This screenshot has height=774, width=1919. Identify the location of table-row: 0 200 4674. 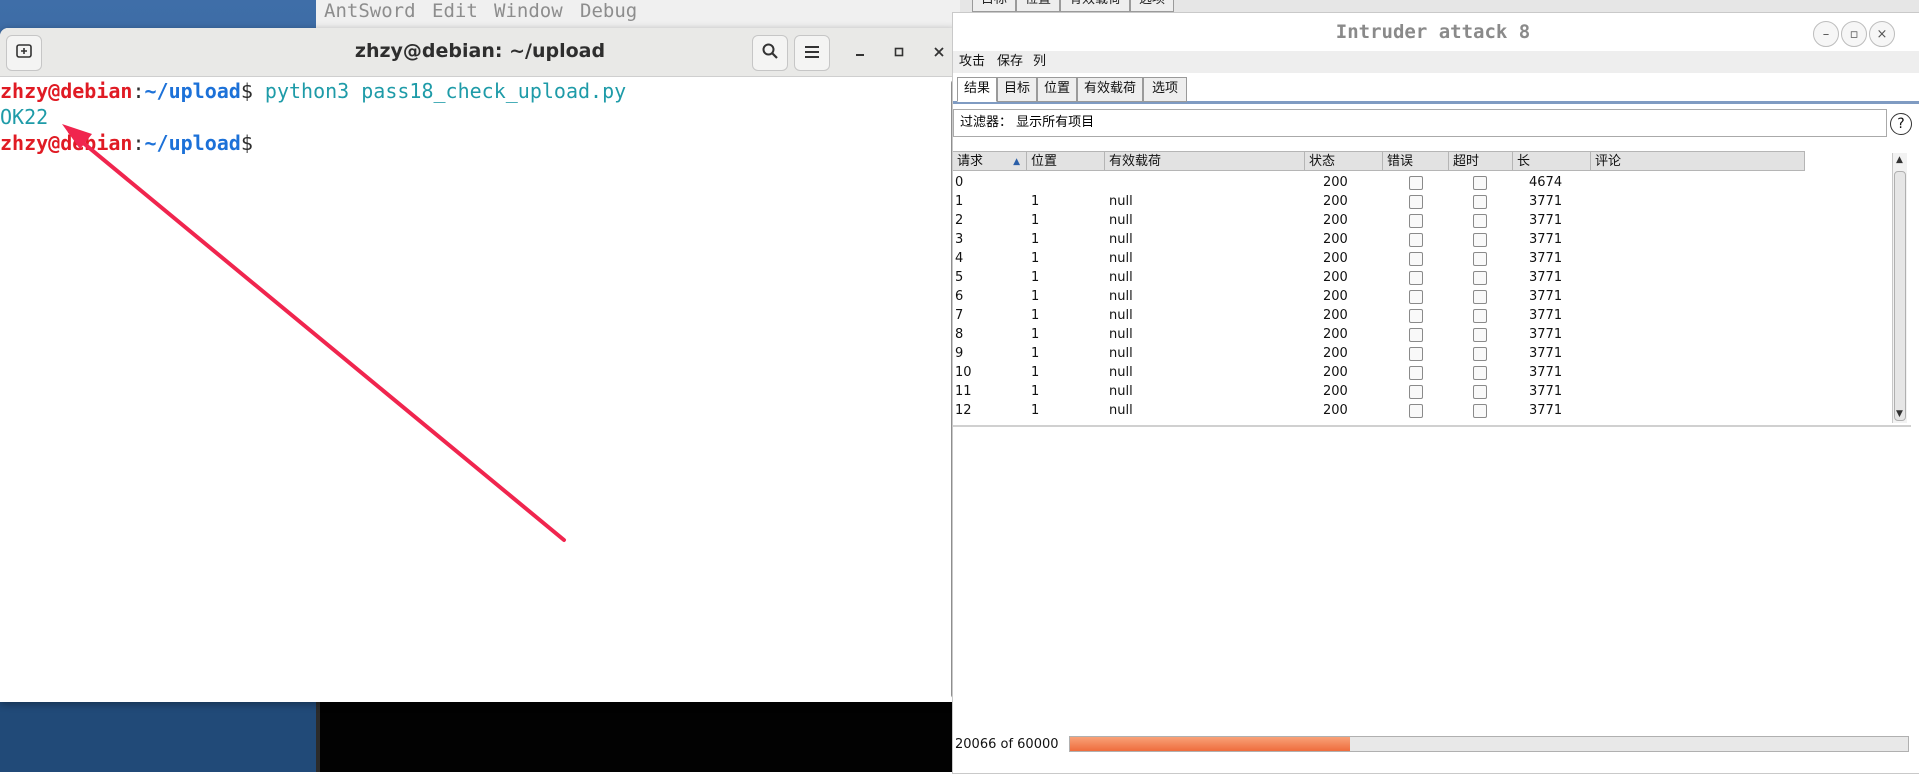
(1379, 182).